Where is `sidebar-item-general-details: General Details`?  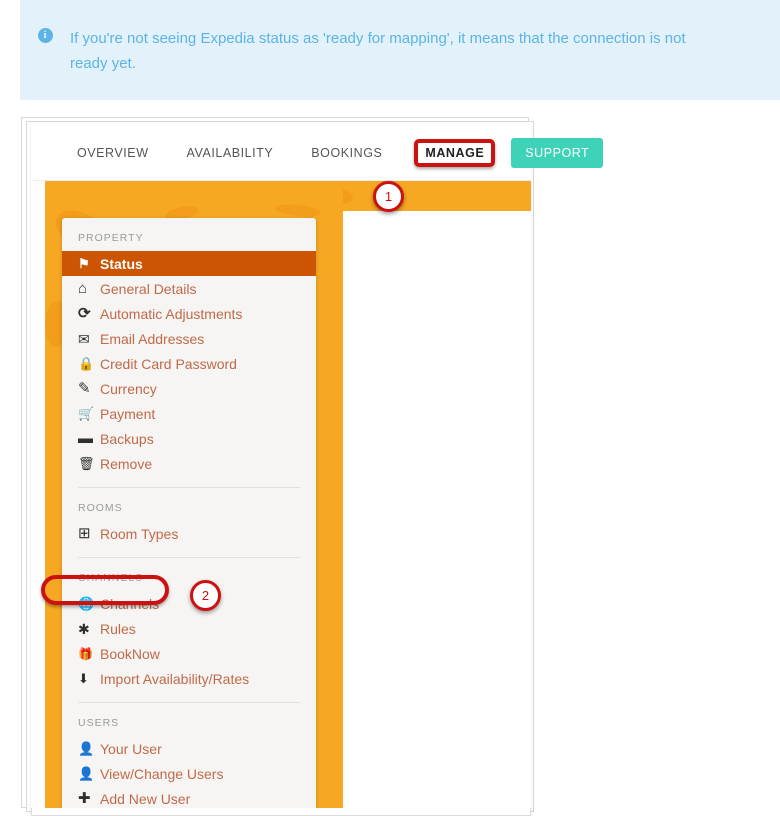
sidebar-item-general-details: General Details is located at coordinates (189, 288).